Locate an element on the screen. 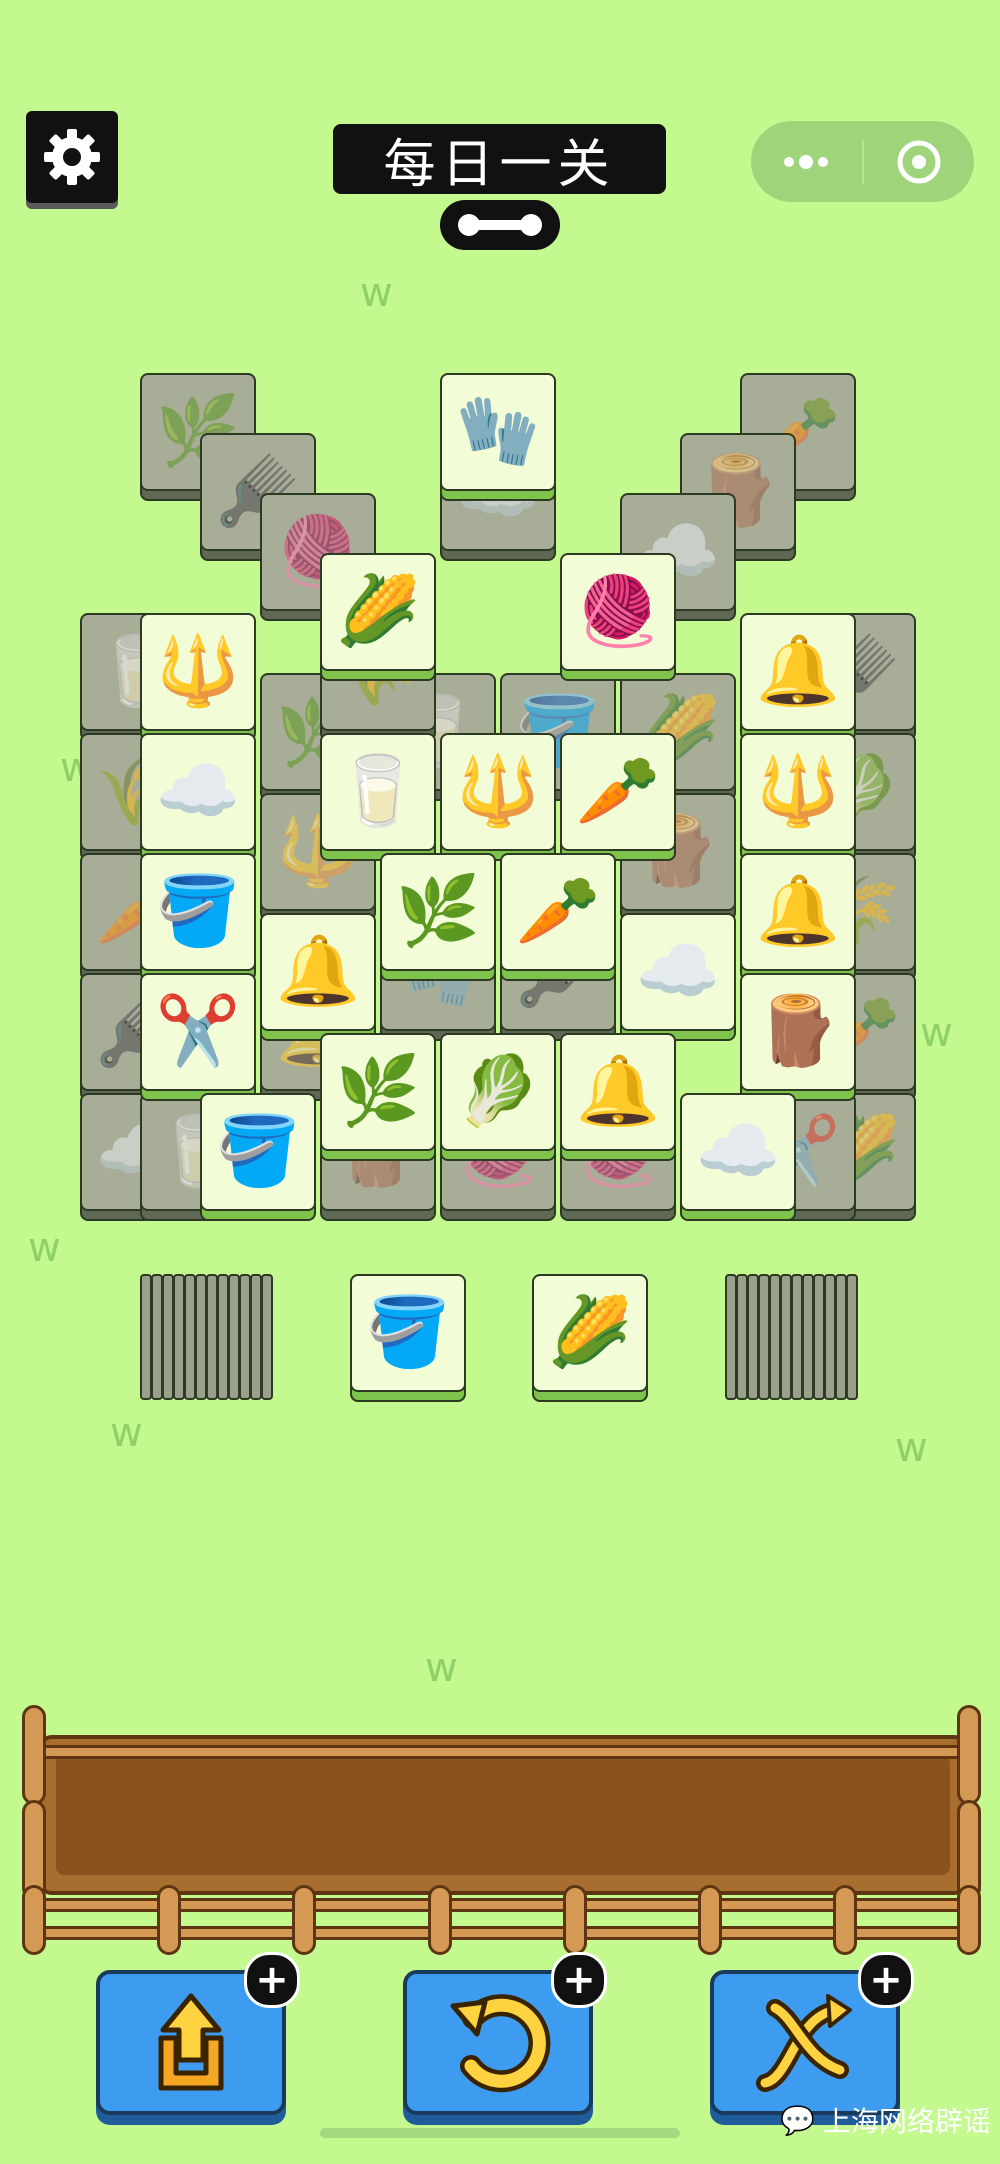 This screenshot has height=2164, width=1000. level-progress-icon is located at coordinates (500, 225).